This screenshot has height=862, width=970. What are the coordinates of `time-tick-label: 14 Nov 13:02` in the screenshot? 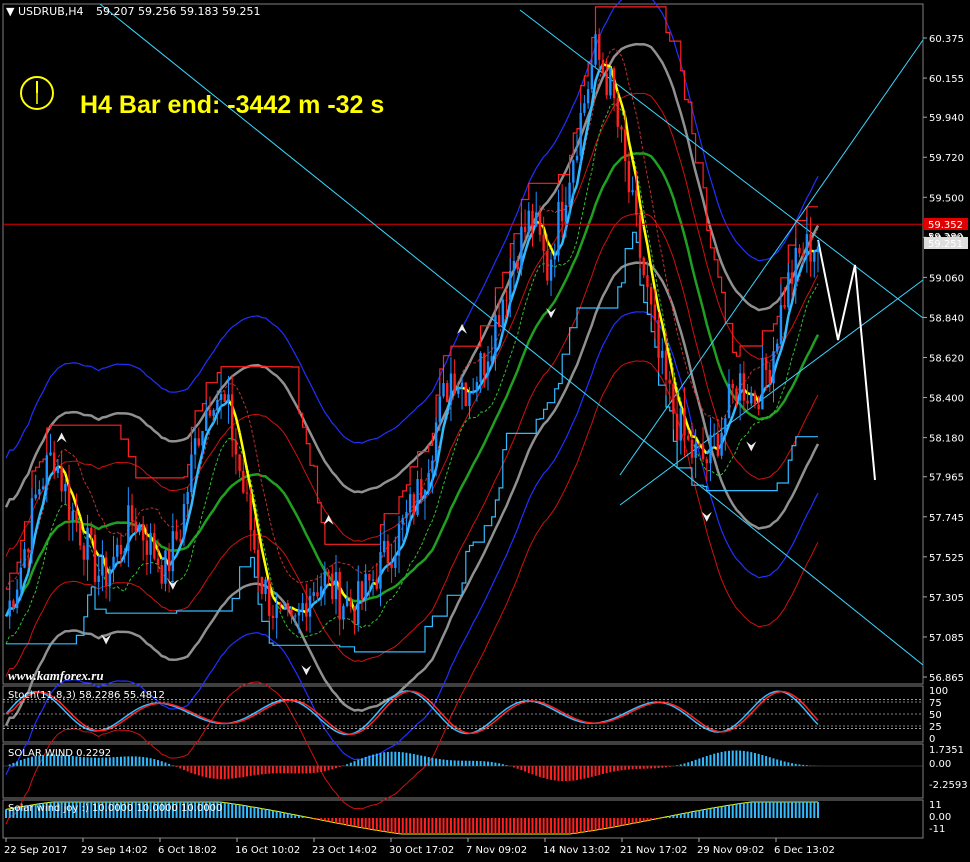 It's located at (576, 850).